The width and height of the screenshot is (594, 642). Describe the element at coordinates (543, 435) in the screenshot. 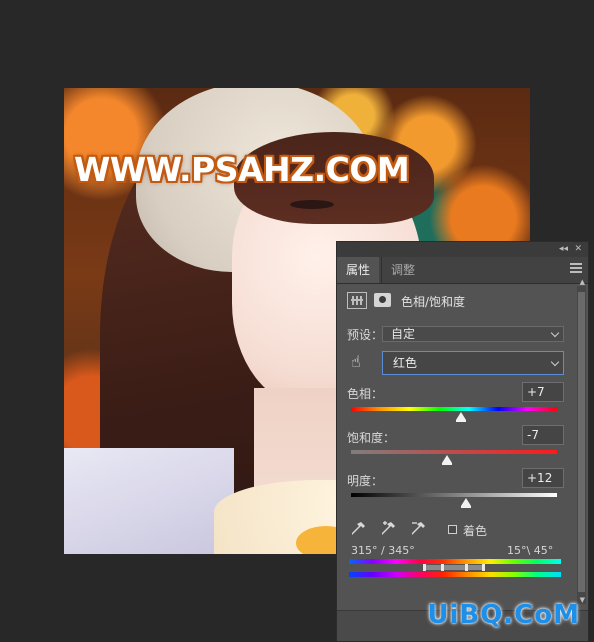

I see `saturation-input: -7` at that location.